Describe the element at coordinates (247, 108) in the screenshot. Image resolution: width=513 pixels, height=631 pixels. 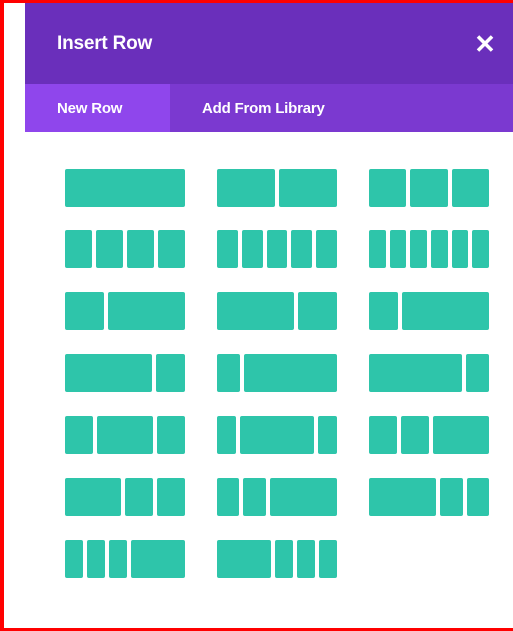
I see `tab-add-from-library: Add From Library` at that location.